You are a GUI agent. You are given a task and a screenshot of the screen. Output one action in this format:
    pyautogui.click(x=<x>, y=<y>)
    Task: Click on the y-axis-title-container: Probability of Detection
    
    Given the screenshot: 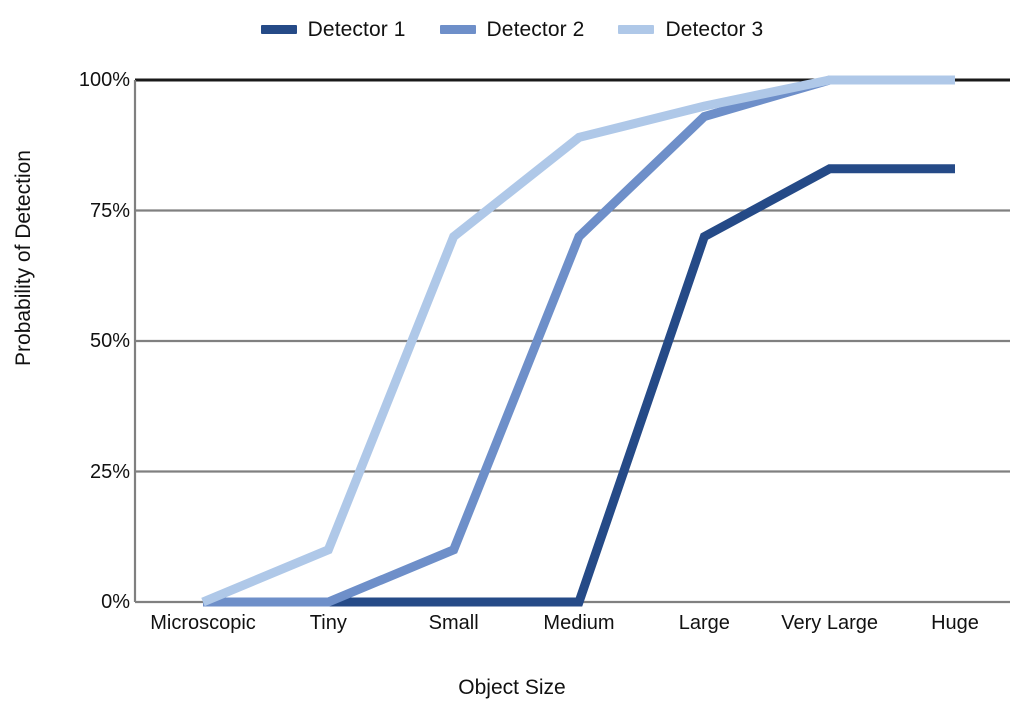 What is the action you would take?
    pyautogui.click(x=122, y=258)
    